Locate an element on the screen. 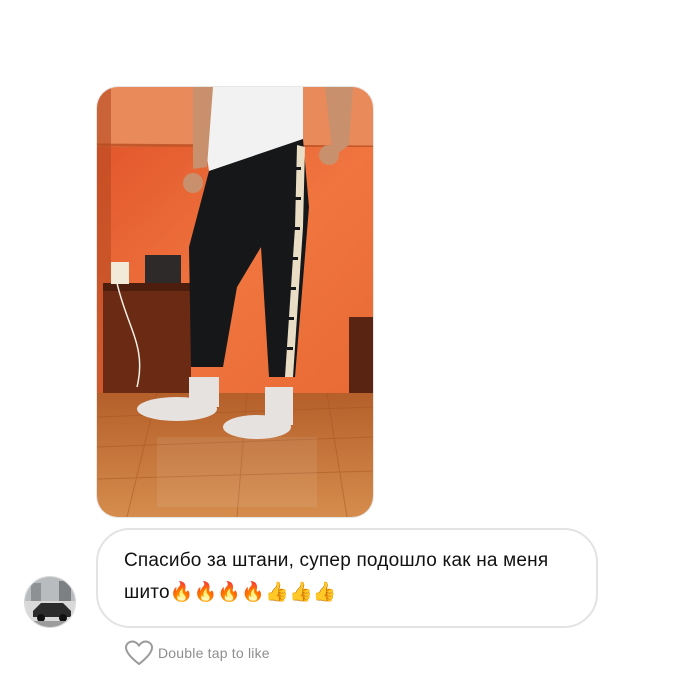 This screenshot has height=700, width=700. sender-avatar is located at coordinates (50, 602).